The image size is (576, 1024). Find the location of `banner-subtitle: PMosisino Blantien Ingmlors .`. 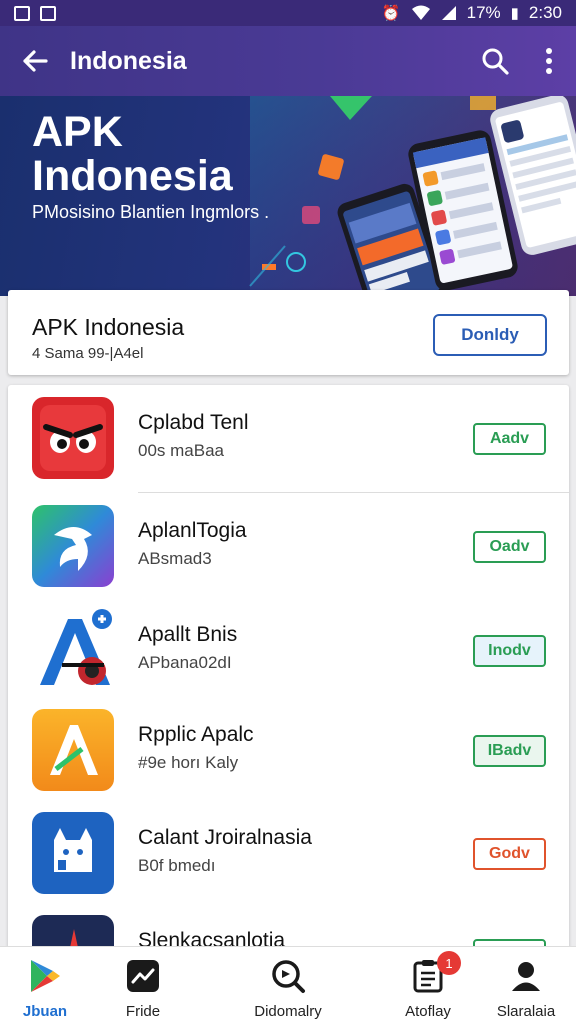

banner-subtitle: PMosisino Blantien Ingmlors . is located at coordinates (151, 212).